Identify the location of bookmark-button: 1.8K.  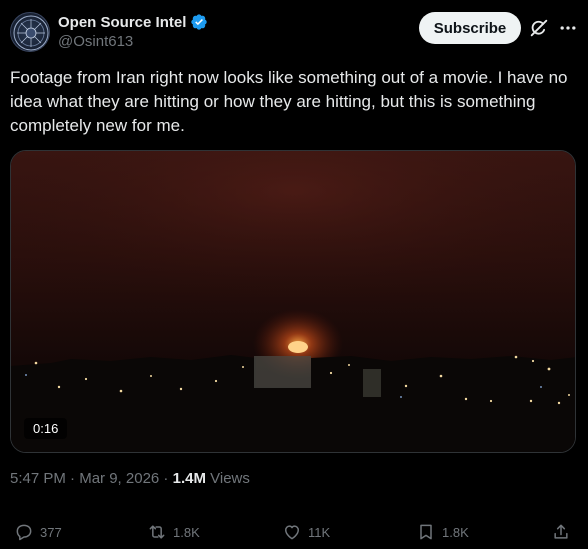
(442, 532).